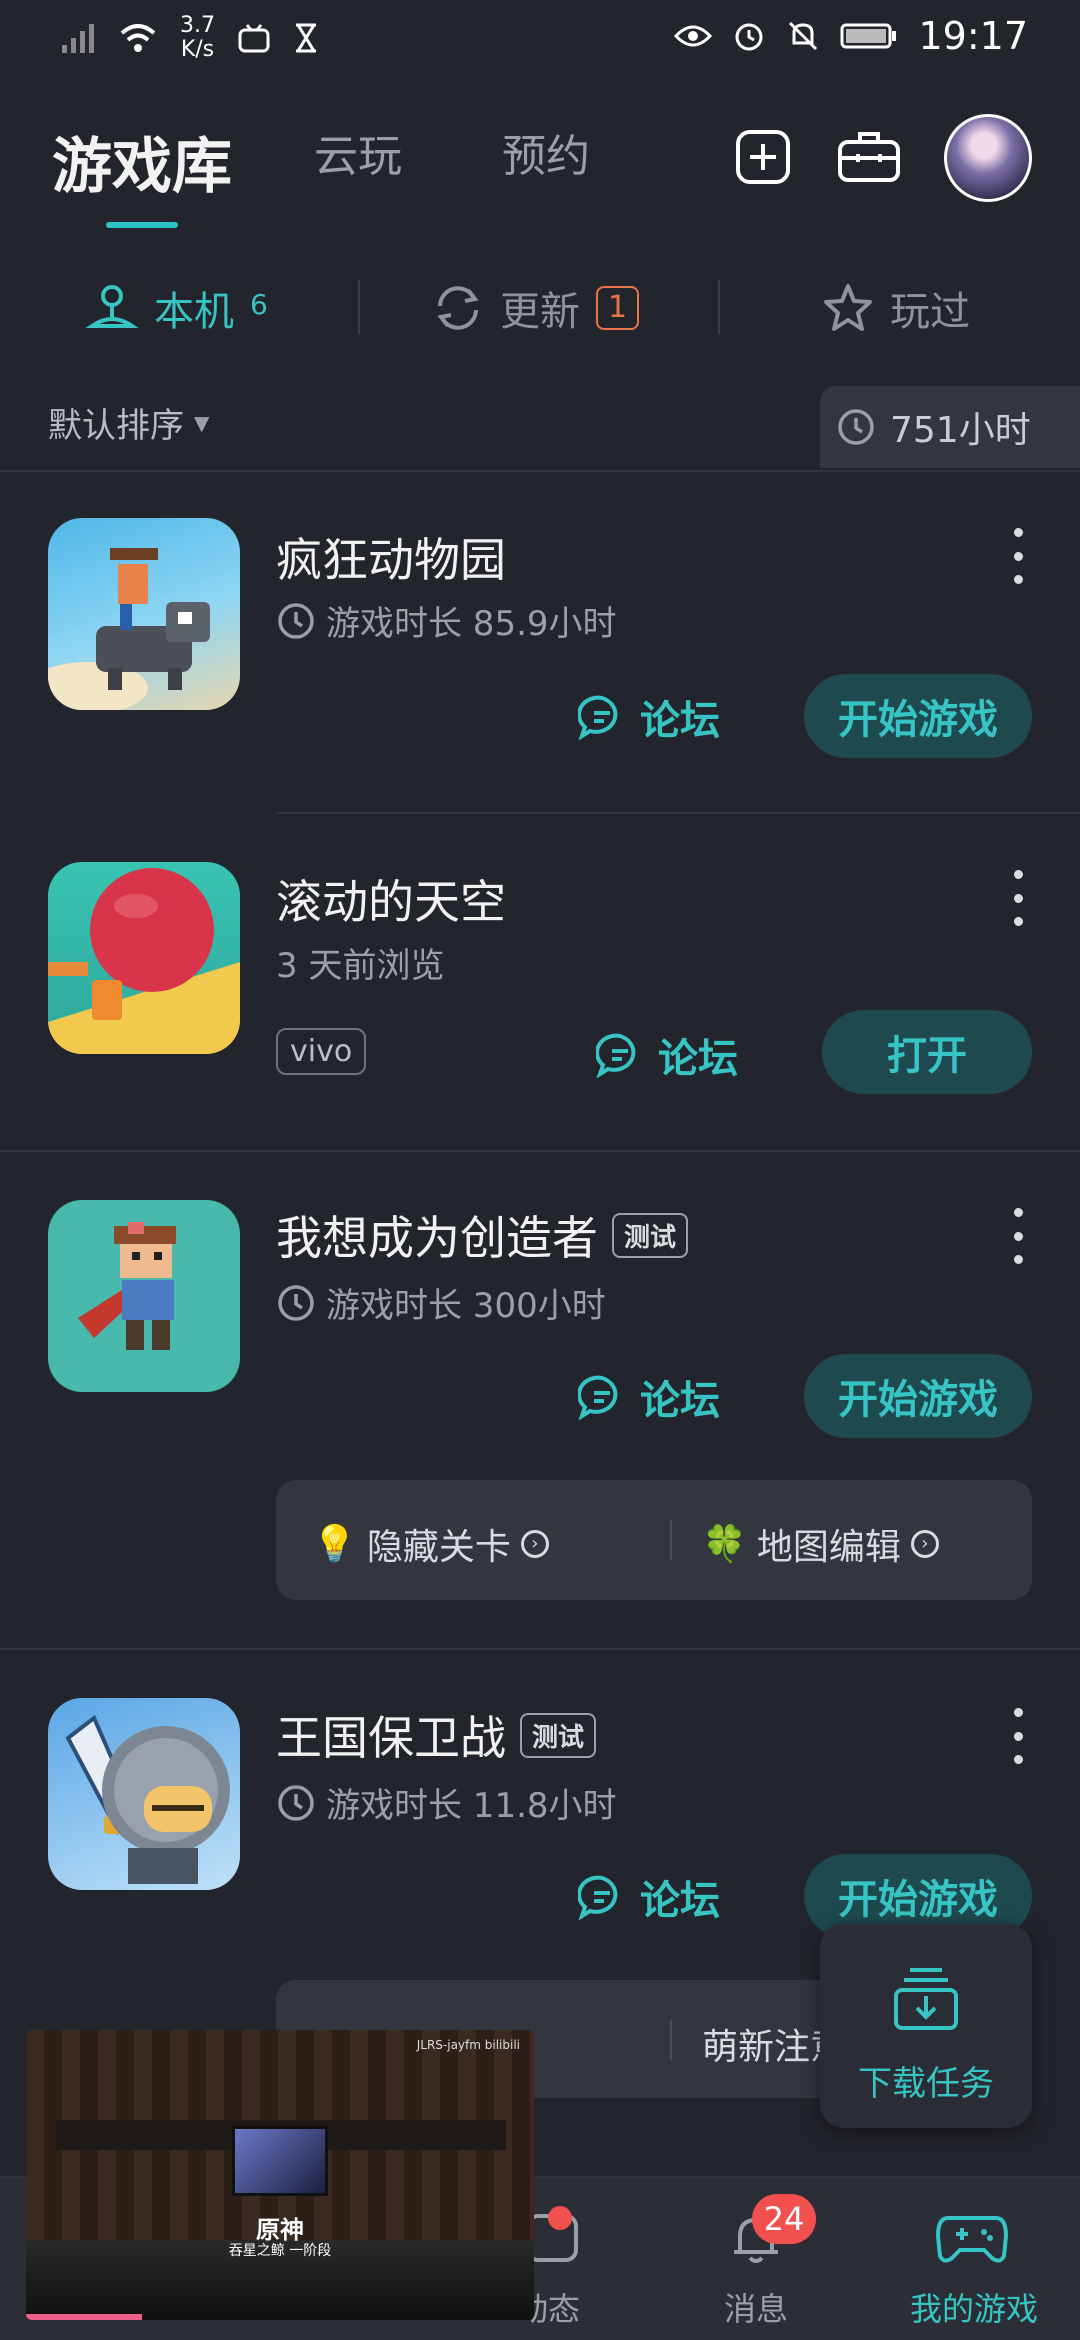  I want to click on sort-dropdown: 默认排序 ▼, so click(128, 422).